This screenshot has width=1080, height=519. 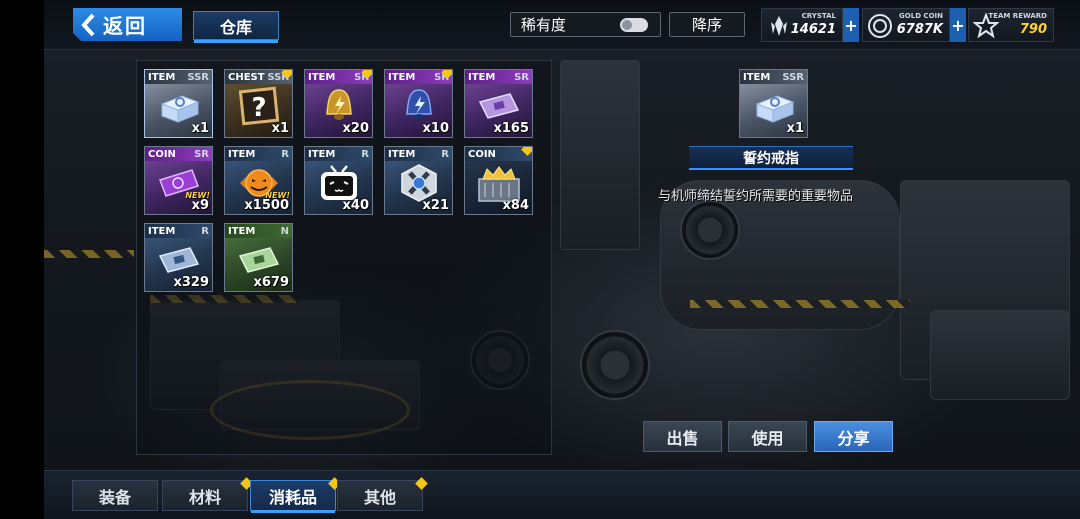 What do you see at coordinates (600, 155) in the screenshot?
I see `machinery-block` at bounding box center [600, 155].